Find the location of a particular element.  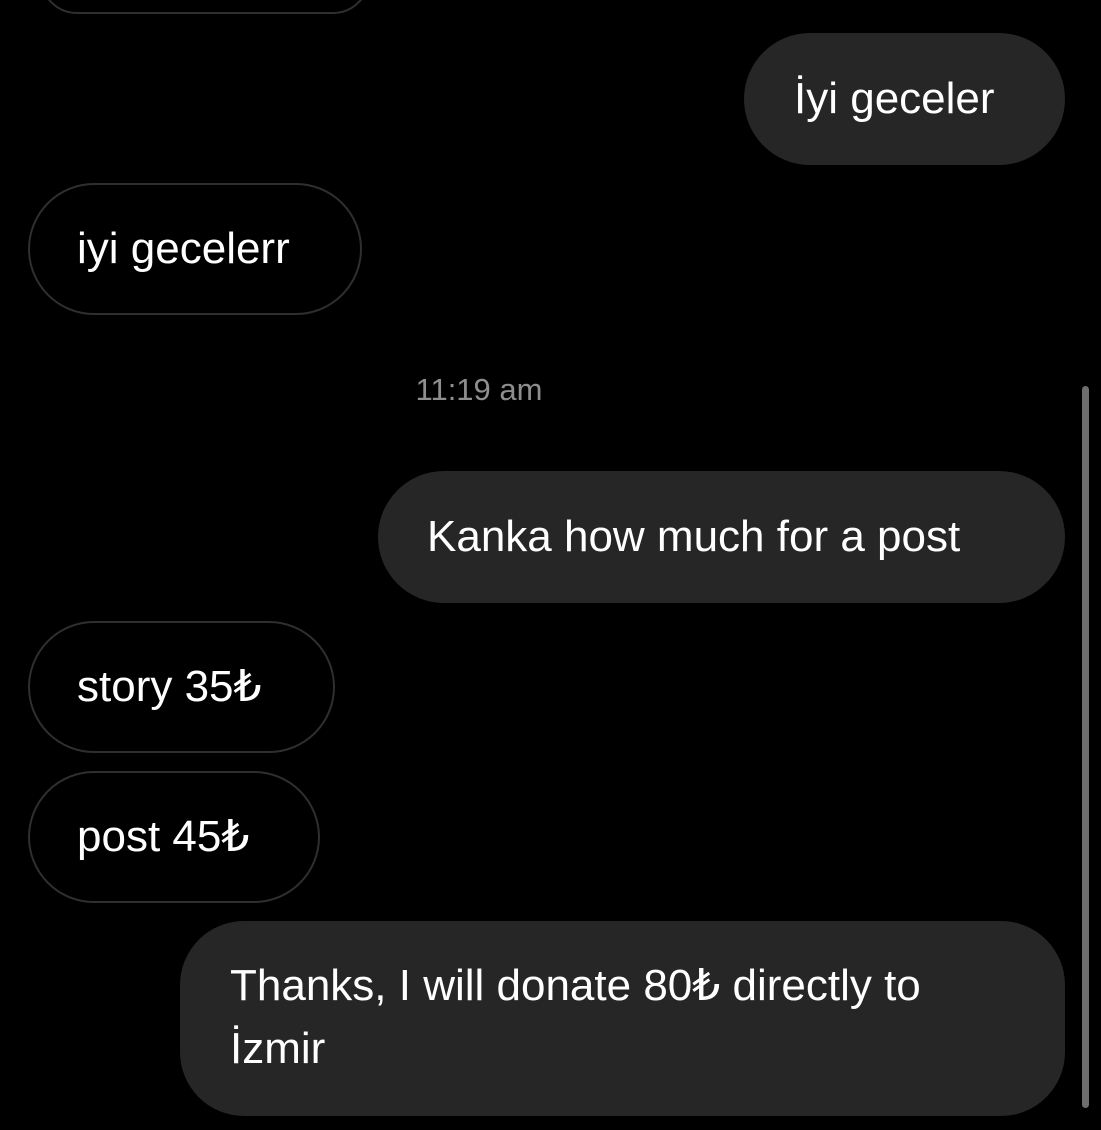

message-text: Kanka how much for a post is located at coordinates (694, 536).